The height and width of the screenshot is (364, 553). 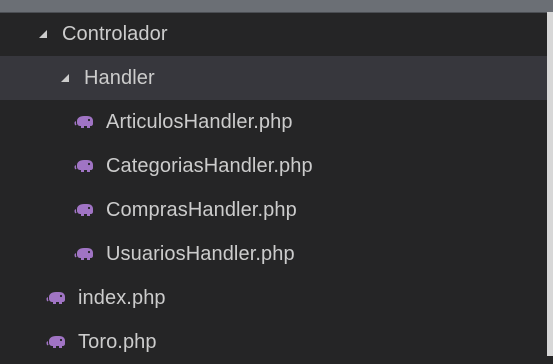 I want to click on tree-file: ArticulosHandler.php, so click(x=273, y=122).